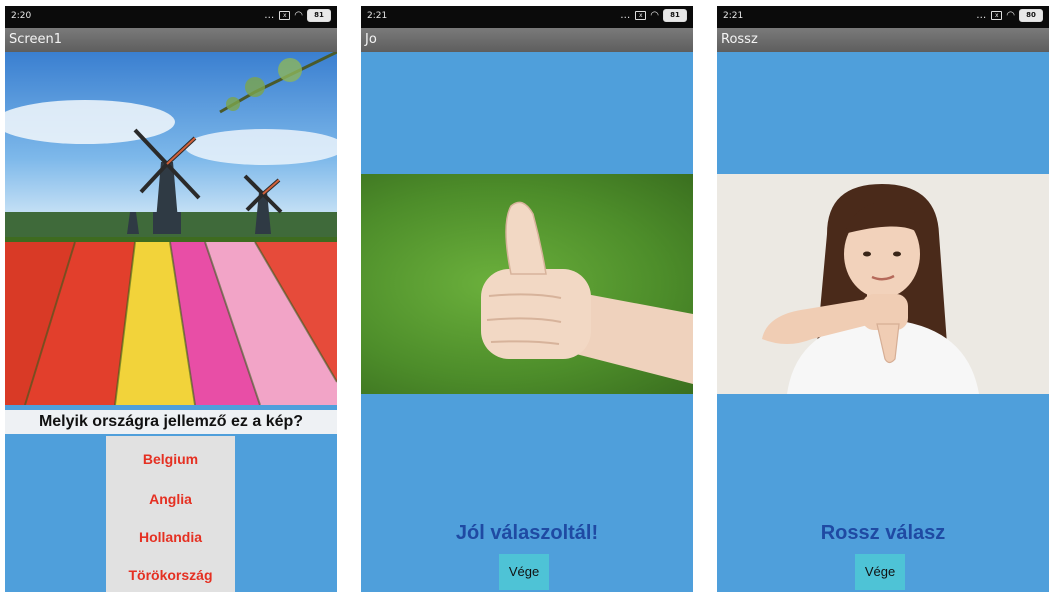 The image size is (1052, 592). I want to click on thumbs-up-image, so click(527, 284).